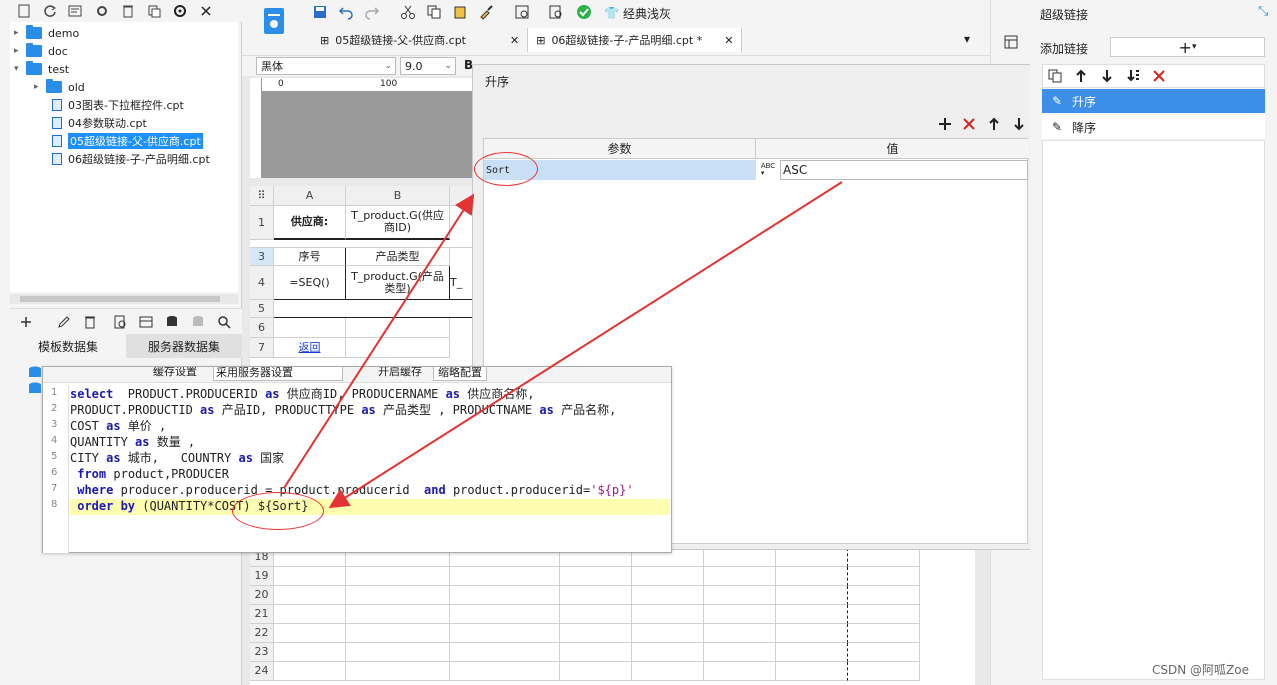 This screenshot has height=685, width=1277. Describe the element at coordinates (379, 341) in the screenshot. I see `arrow-sql-to-param` at that location.